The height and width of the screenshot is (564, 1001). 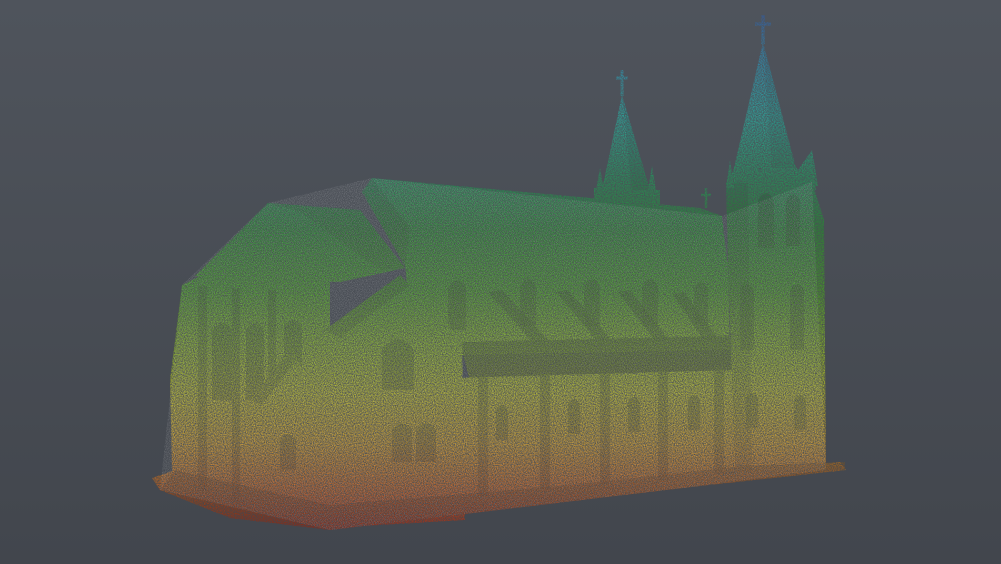 What do you see at coordinates (763, 29) in the screenshot?
I see `main-spire-cross` at bounding box center [763, 29].